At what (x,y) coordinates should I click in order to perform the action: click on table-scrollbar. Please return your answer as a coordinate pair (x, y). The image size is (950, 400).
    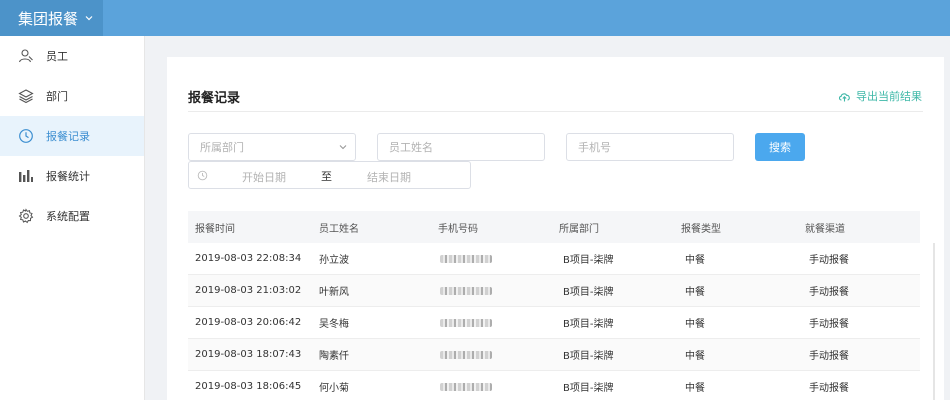
    Looking at the image, I should click on (934, 321).